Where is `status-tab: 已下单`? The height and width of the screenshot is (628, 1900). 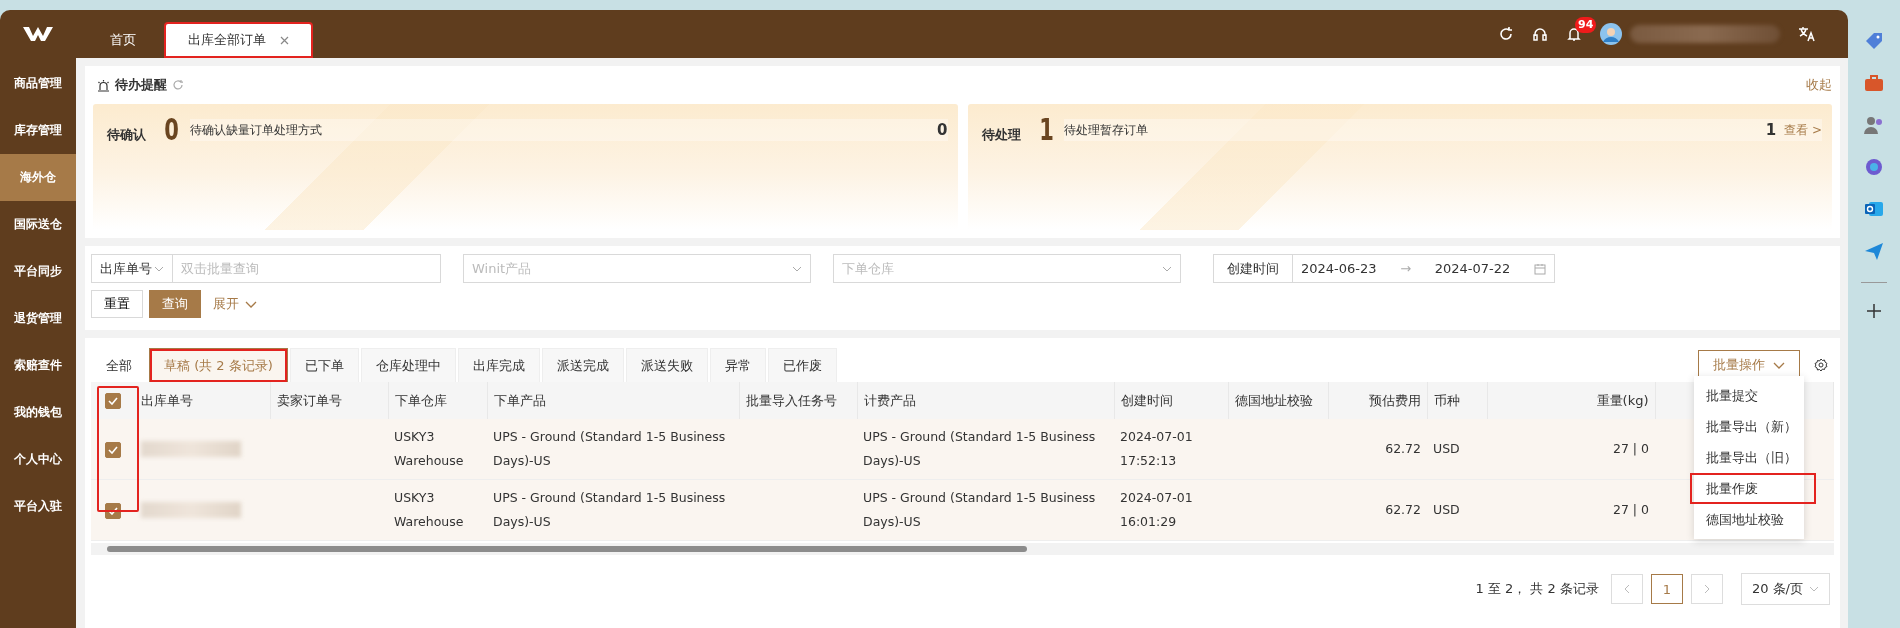 status-tab: 已下单 is located at coordinates (324, 365).